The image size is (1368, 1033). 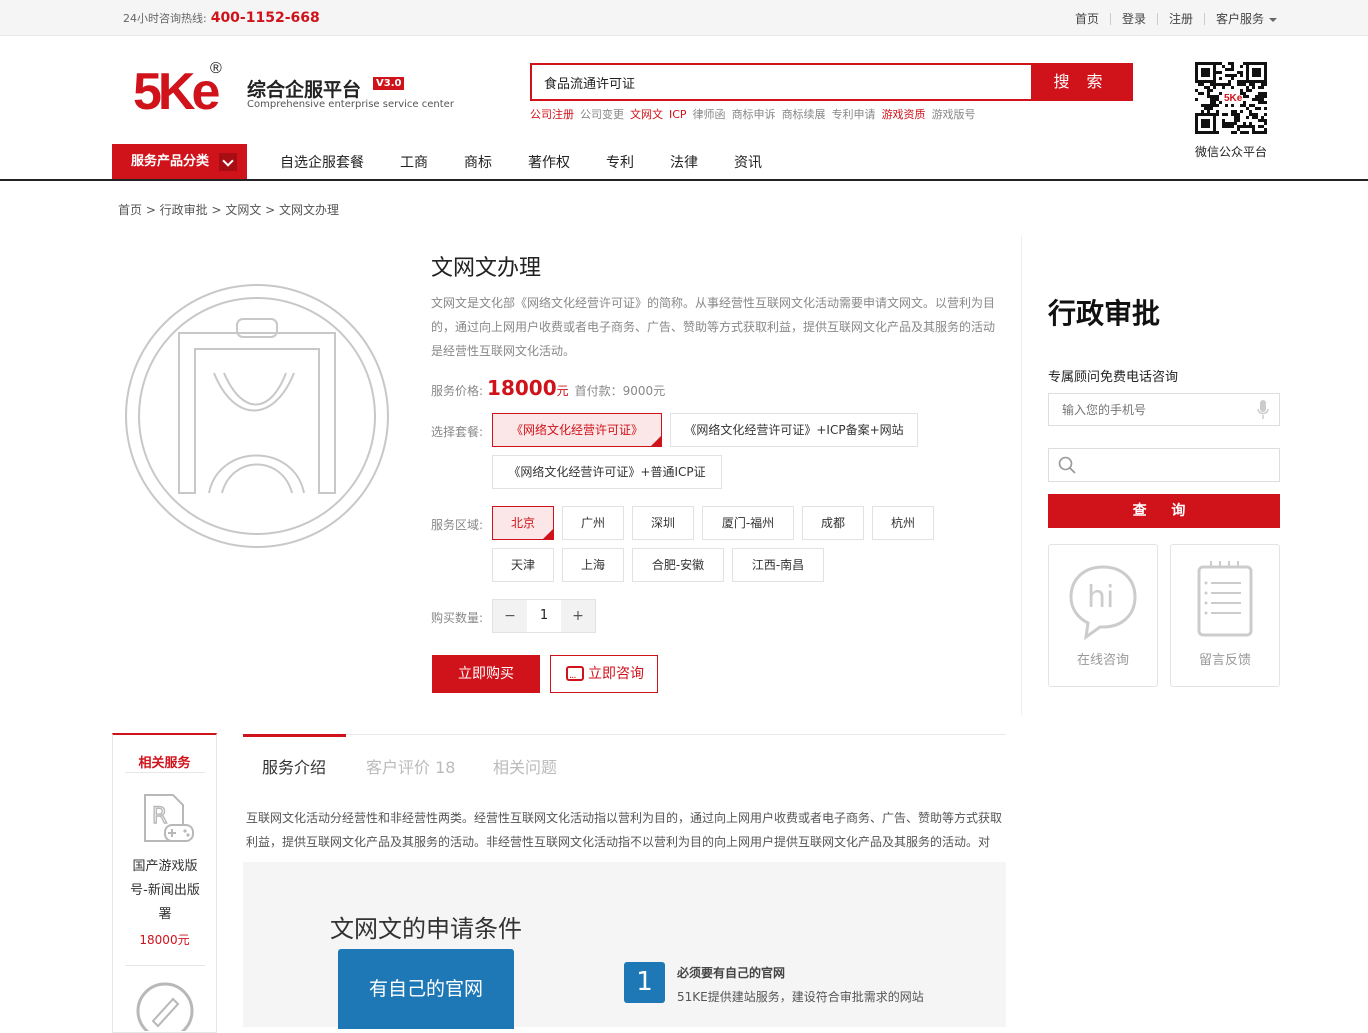 I want to click on hot-word-link: 游戏资质, so click(x=904, y=114).